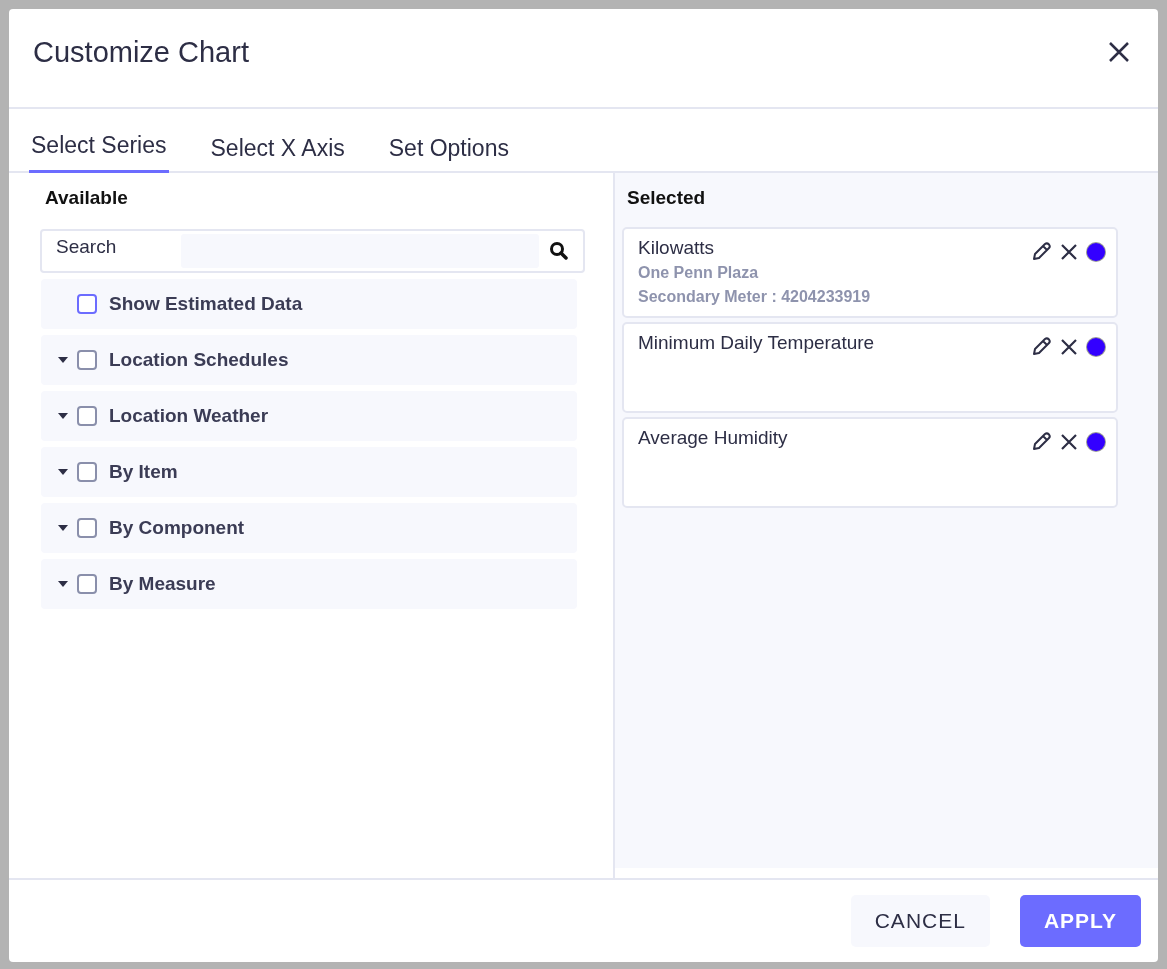 This screenshot has height=969, width=1167. I want to click on dialog-title: Customize Chart, so click(141, 52).